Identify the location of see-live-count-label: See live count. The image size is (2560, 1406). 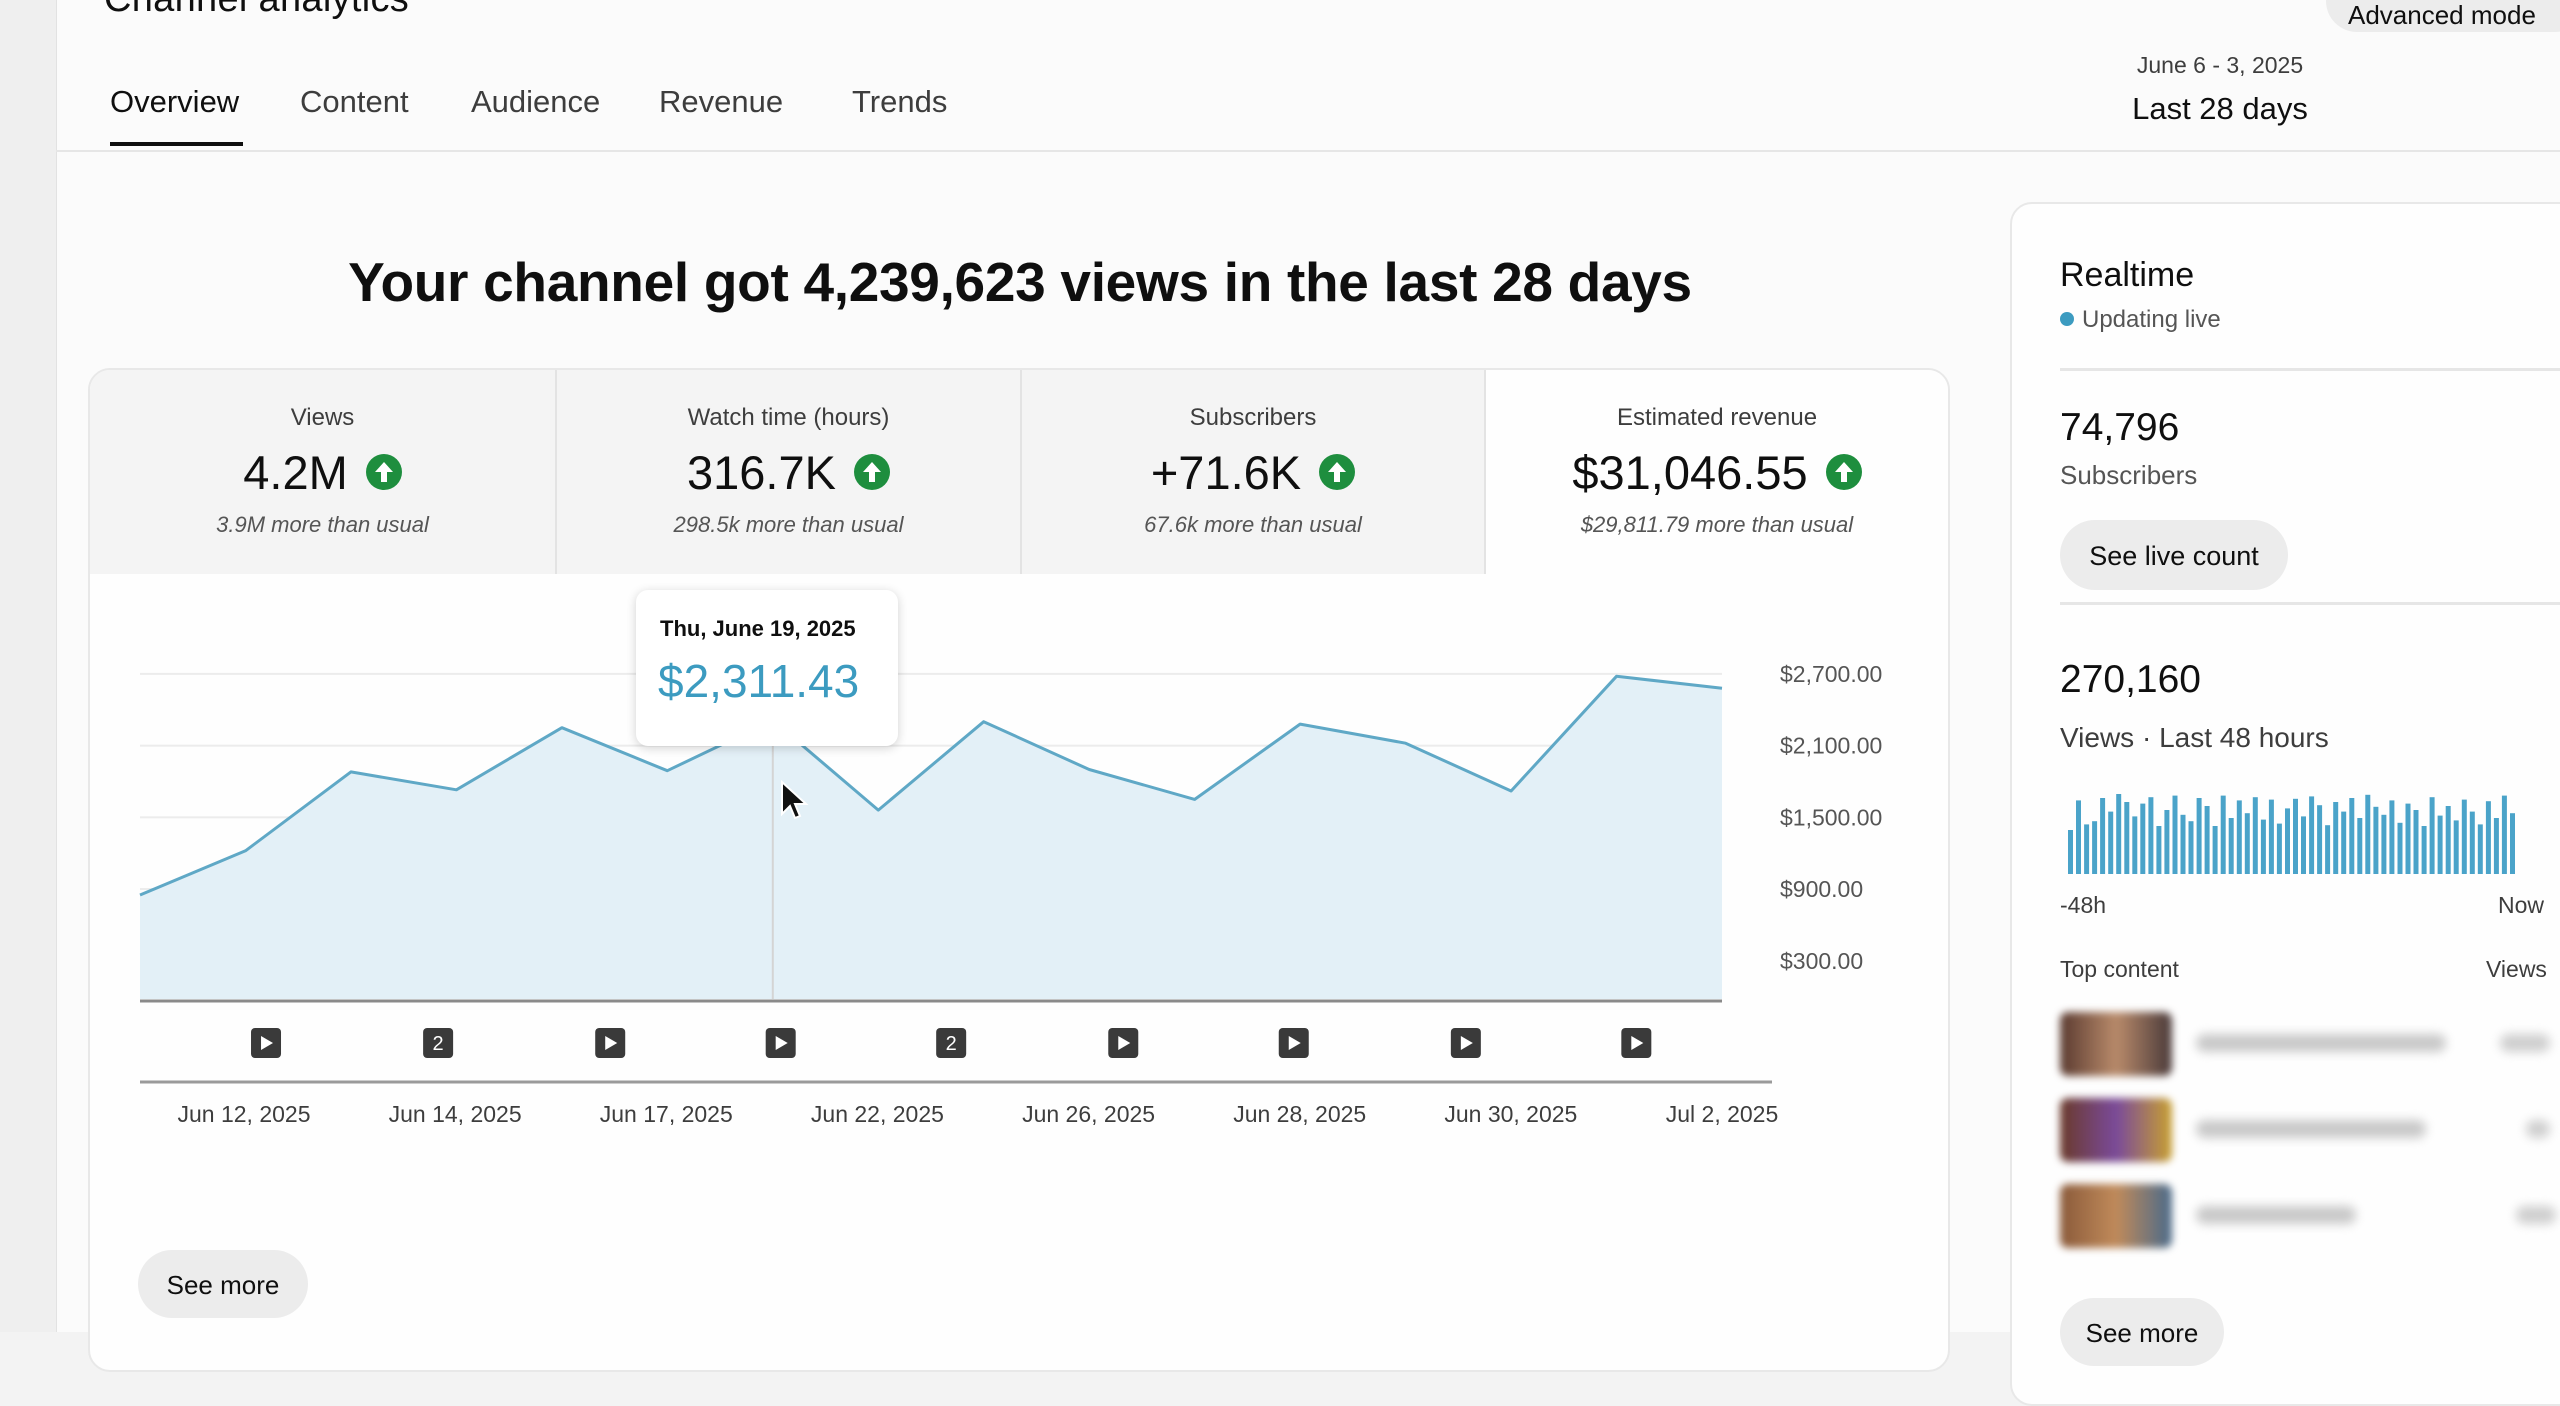
(2174, 556).